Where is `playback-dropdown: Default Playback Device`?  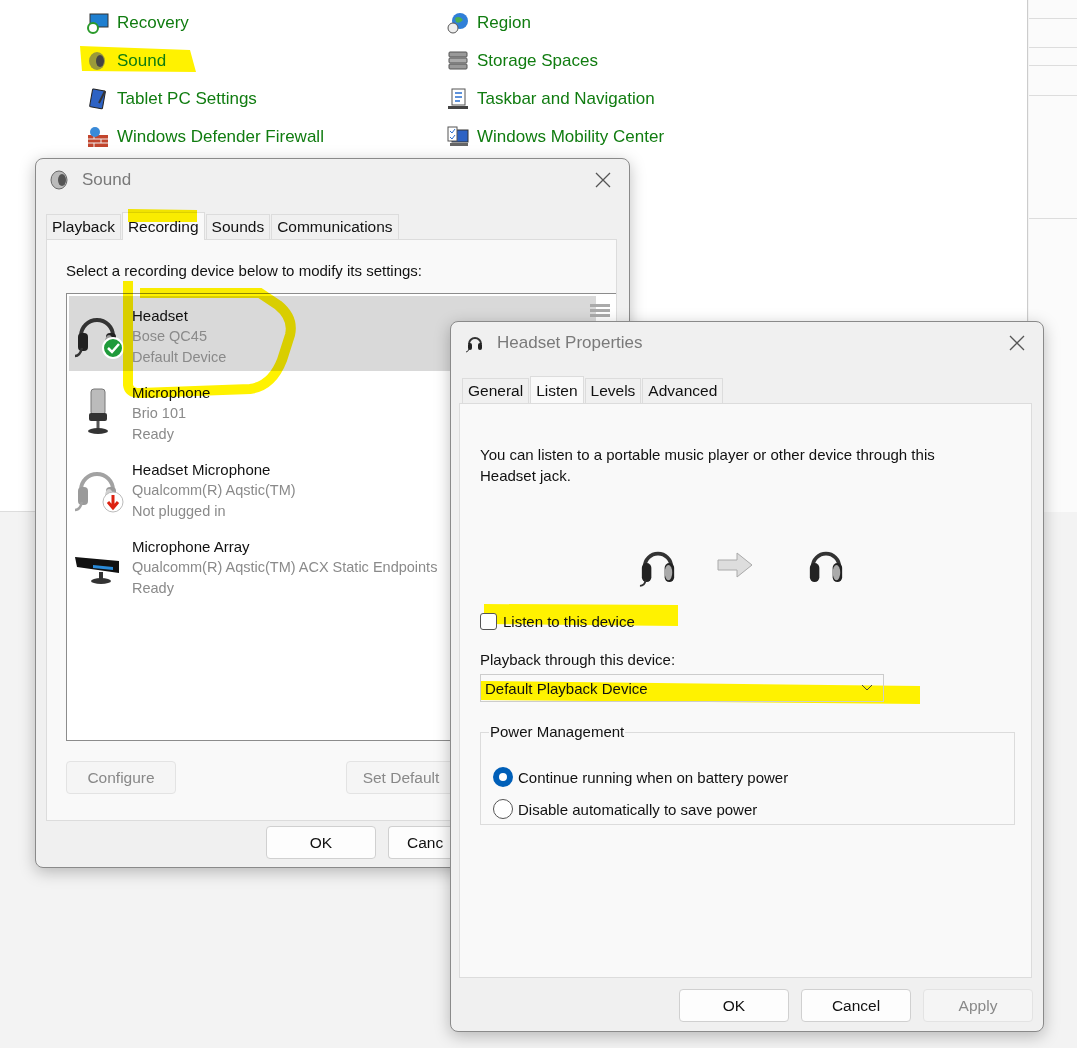 playback-dropdown: Default Playback Device is located at coordinates (682, 688).